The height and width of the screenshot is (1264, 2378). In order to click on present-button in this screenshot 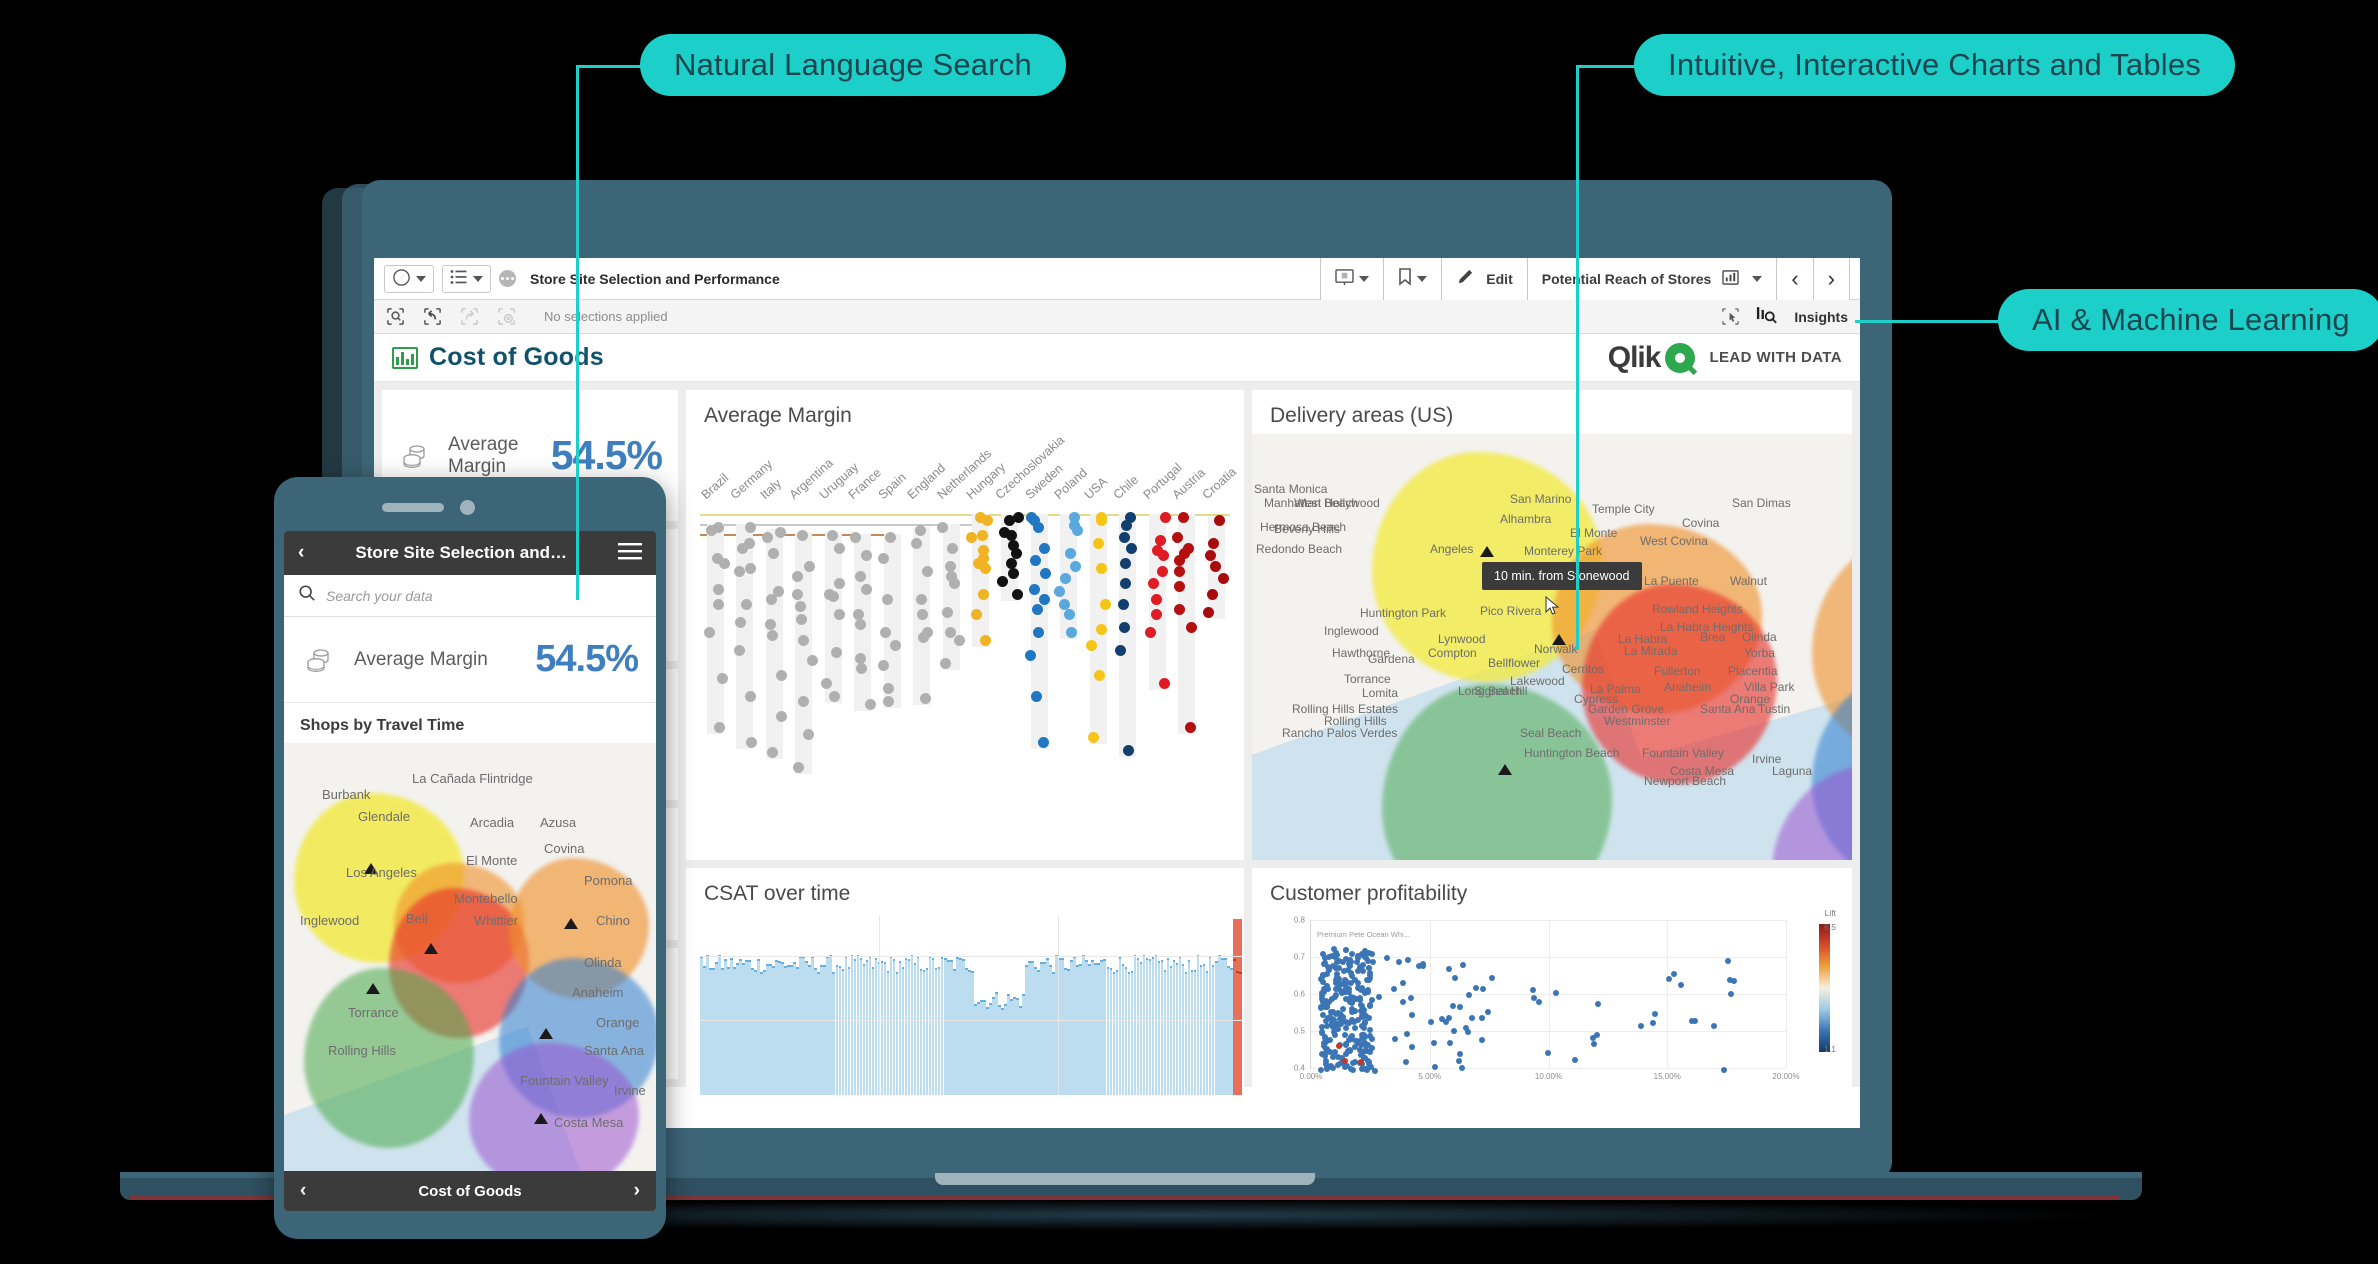, I will do `click(1352, 279)`.